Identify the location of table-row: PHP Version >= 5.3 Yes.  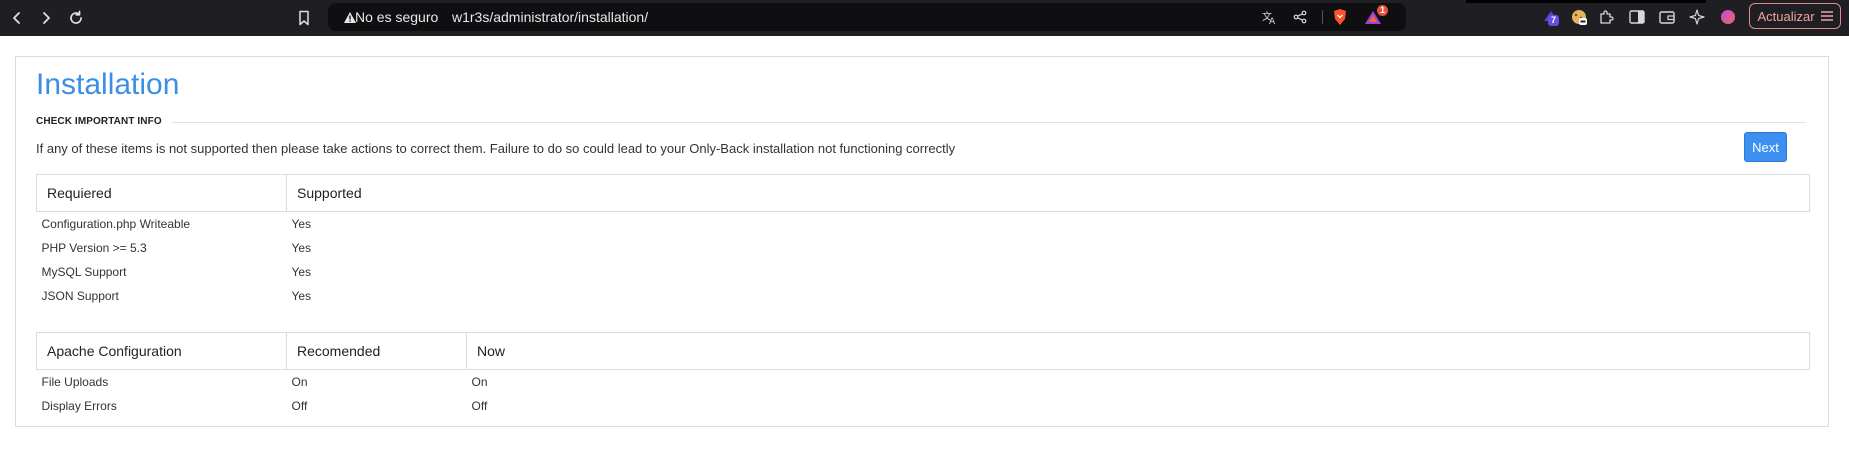
(923, 248).